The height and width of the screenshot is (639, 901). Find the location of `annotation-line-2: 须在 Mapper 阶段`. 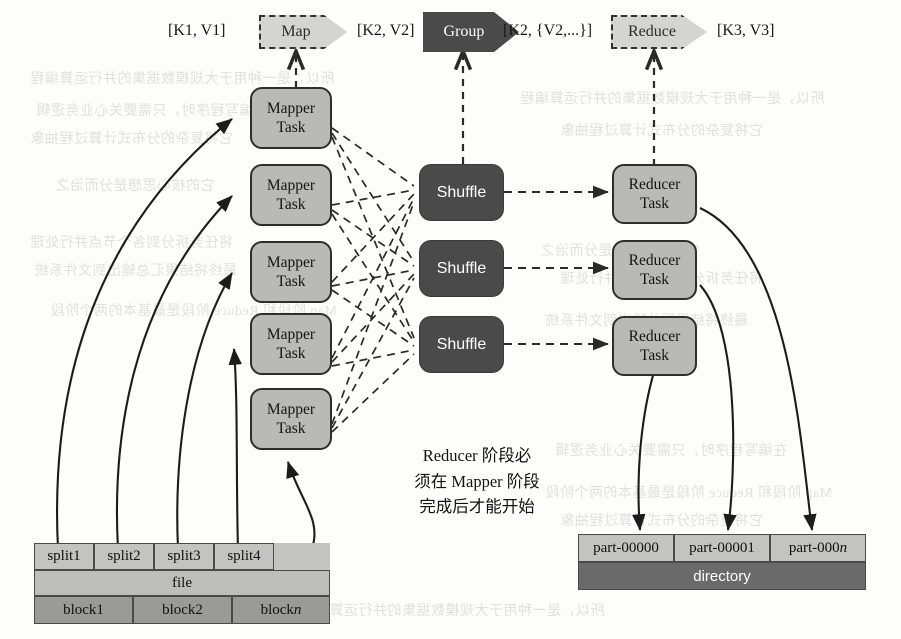

annotation-line-2: 须在 Mapper 阶段 is located at coordinates (477, 481).